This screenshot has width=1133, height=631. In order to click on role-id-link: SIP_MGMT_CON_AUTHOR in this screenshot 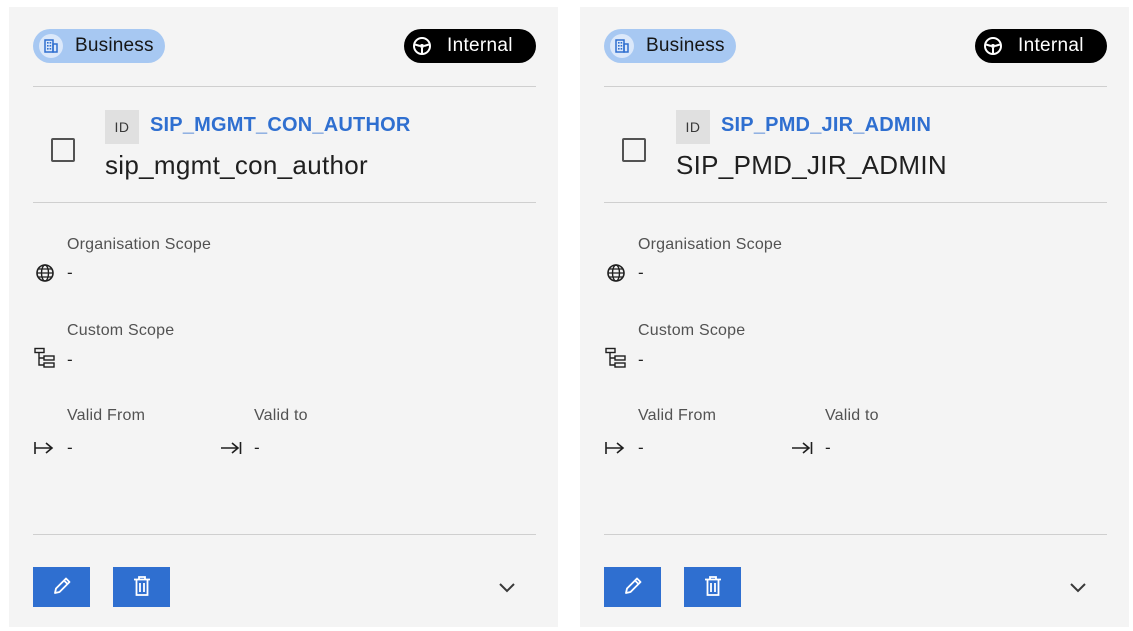, I will do `click(280, 125)`.